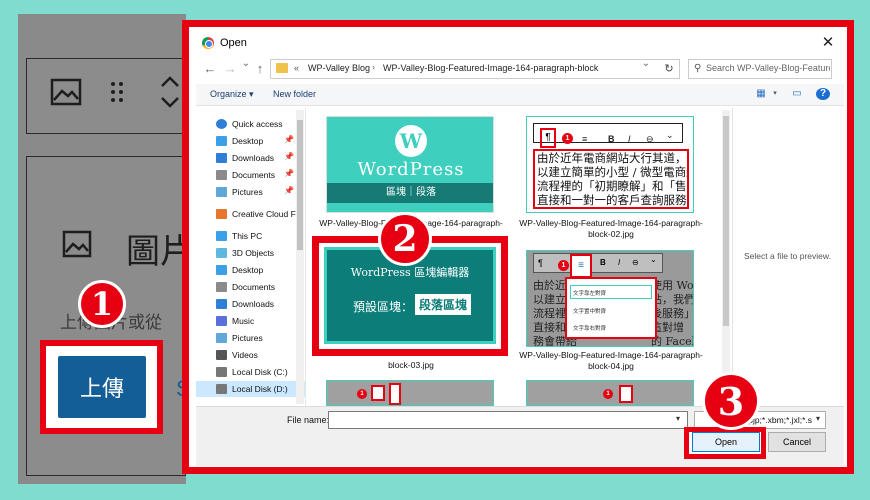 This screenshot has height=500, width=870. Describe the element at coordinates (611, 139) in the screenshot. I see `bold-icon: B` at that location.